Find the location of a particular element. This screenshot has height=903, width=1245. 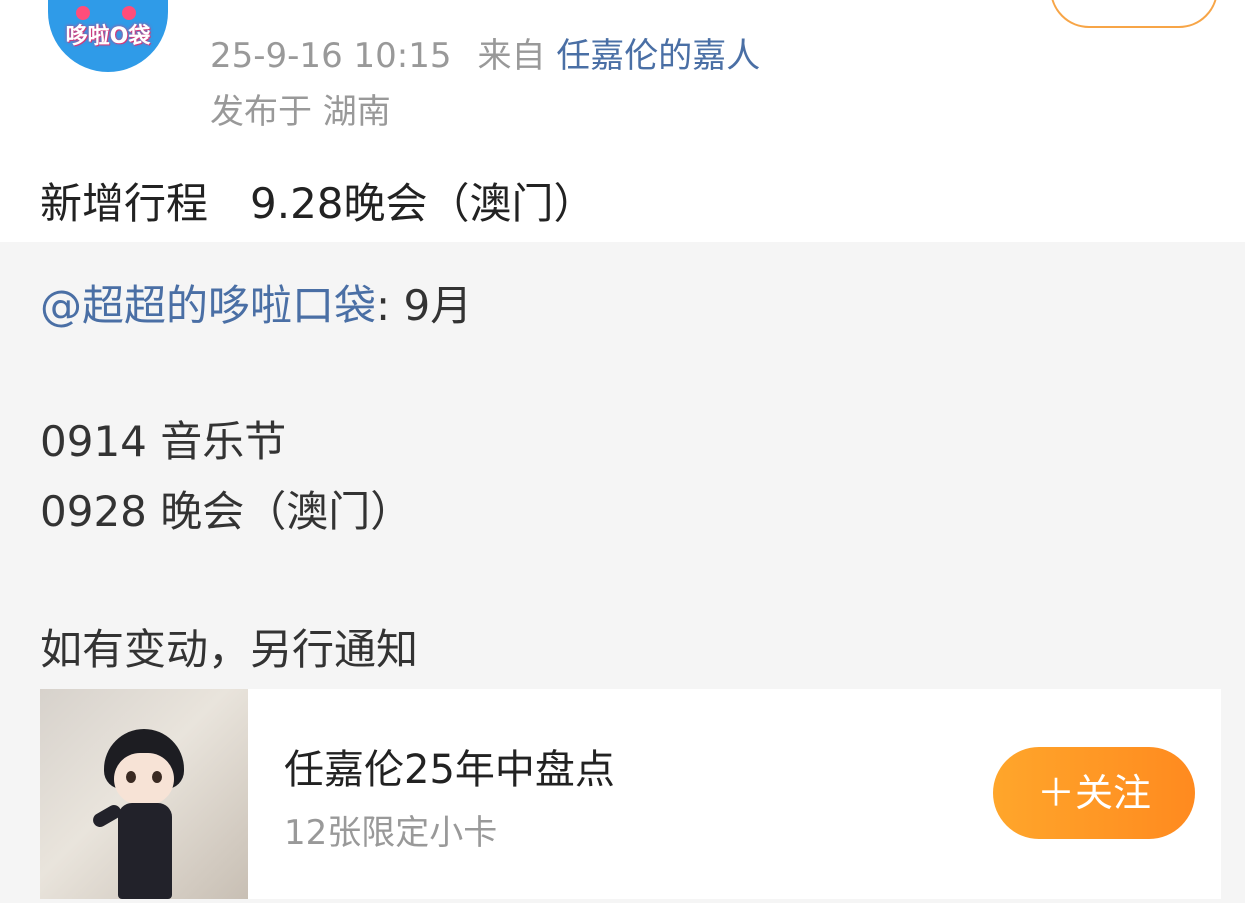

post-text: 新增行程 9.28晚会（澳门） is located at coordinates (318, 203).